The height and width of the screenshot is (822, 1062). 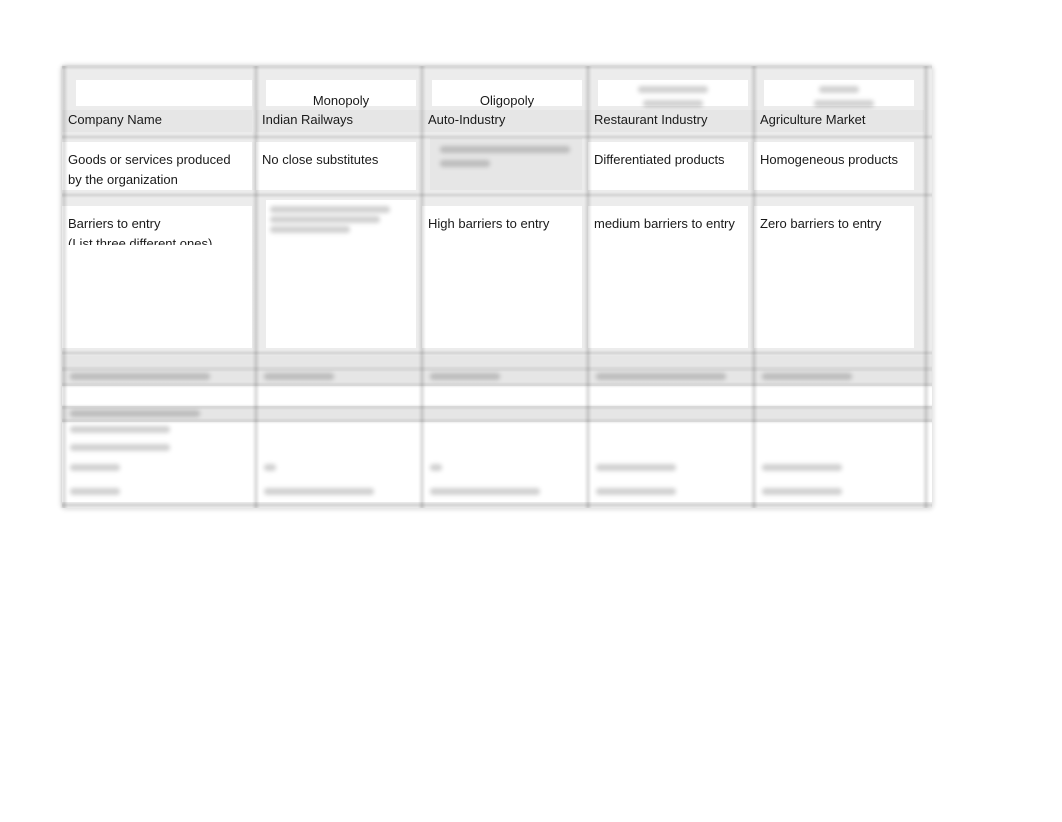 What do you see at coordinates (834, 277) in the screenshot?
I see `cell-col4-barriers: Zero barriers to entry` at bounding box center [834, 277].